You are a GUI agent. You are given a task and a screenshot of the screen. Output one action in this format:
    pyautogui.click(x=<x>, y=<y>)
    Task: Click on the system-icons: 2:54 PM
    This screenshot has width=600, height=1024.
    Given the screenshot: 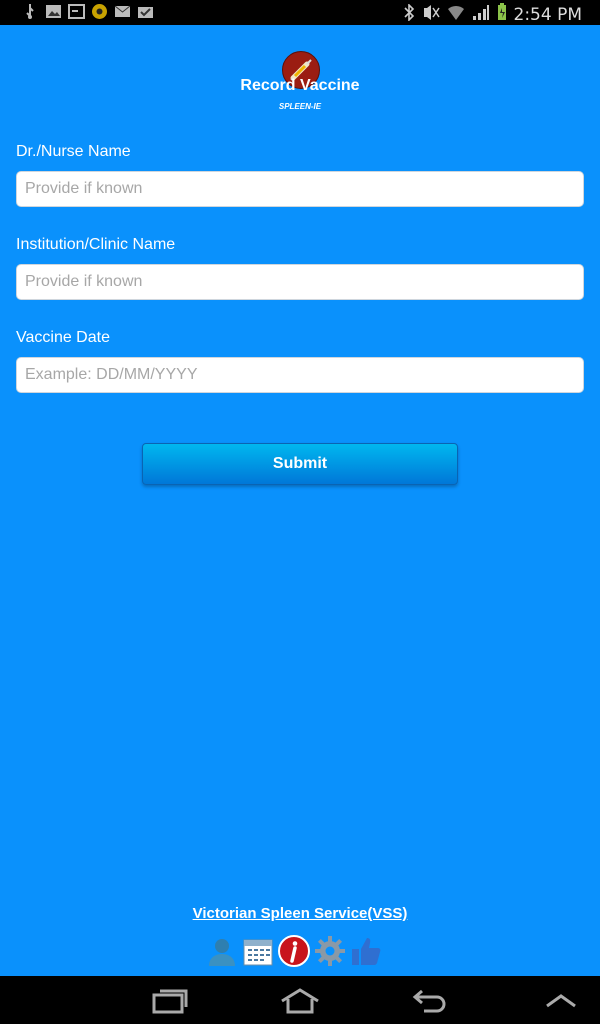 What is the action you would take?
    pyautogui.click(x=493, y=14)
    